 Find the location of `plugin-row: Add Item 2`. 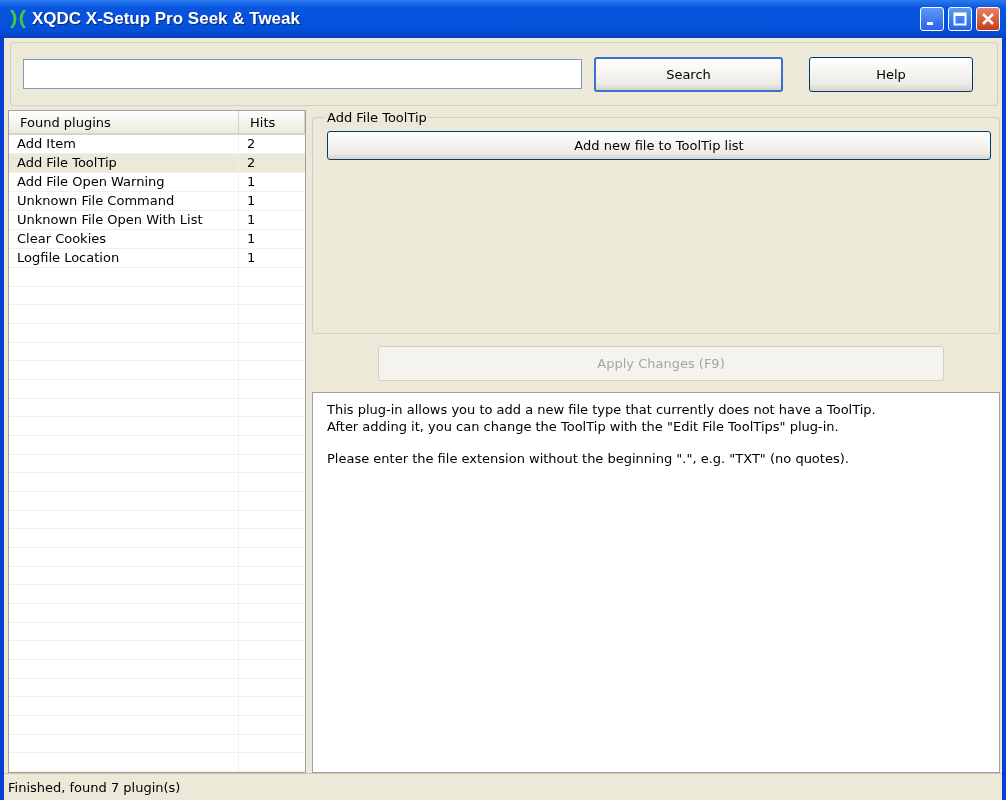

plugin-row: Add Item 2 is located at coordinates (157, 144).